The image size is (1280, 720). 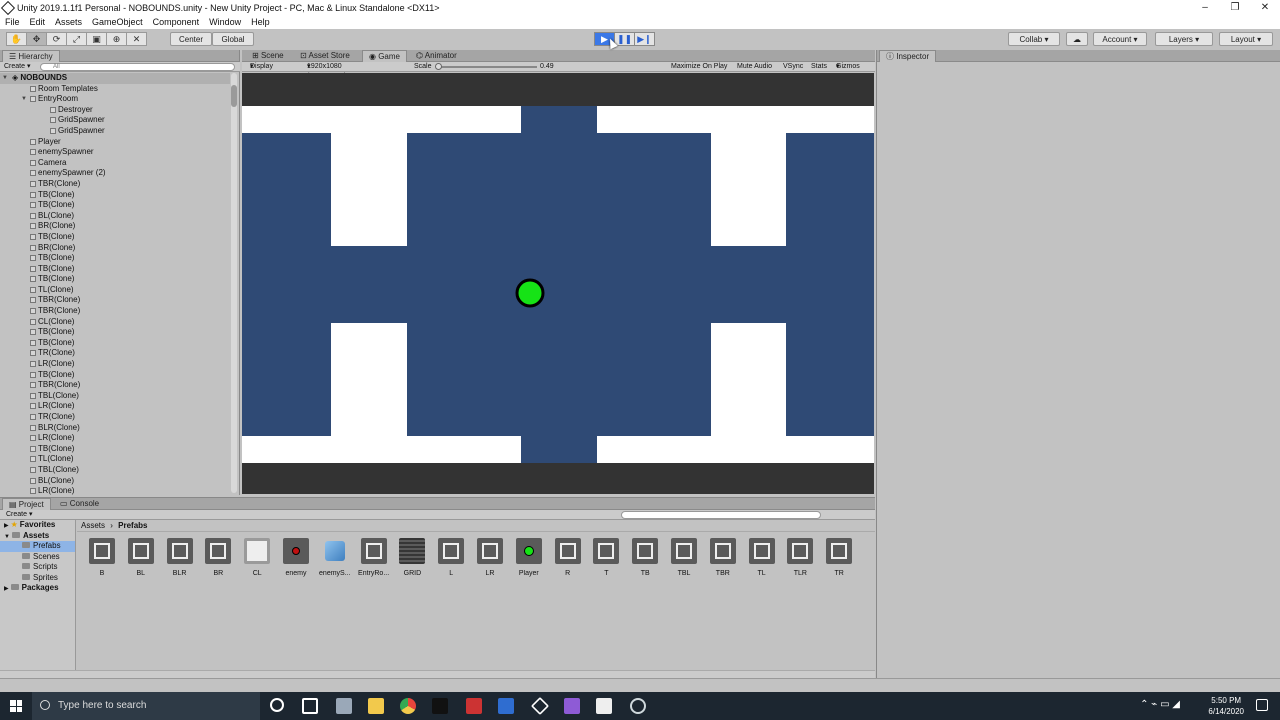 What do you see at coordinates (1184, 39) in the screenshot?
I see `layers-dropdown: Layers ▾` at bounding box center [1184, 39].